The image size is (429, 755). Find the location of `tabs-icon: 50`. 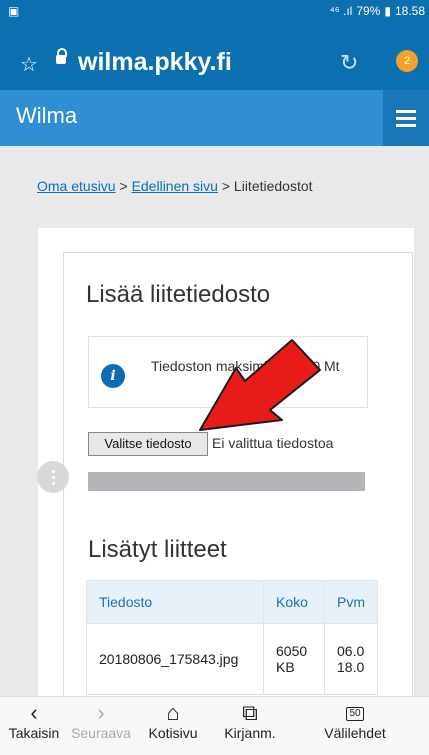

tabs-icon: 50 is located at coordinates (355, 713).